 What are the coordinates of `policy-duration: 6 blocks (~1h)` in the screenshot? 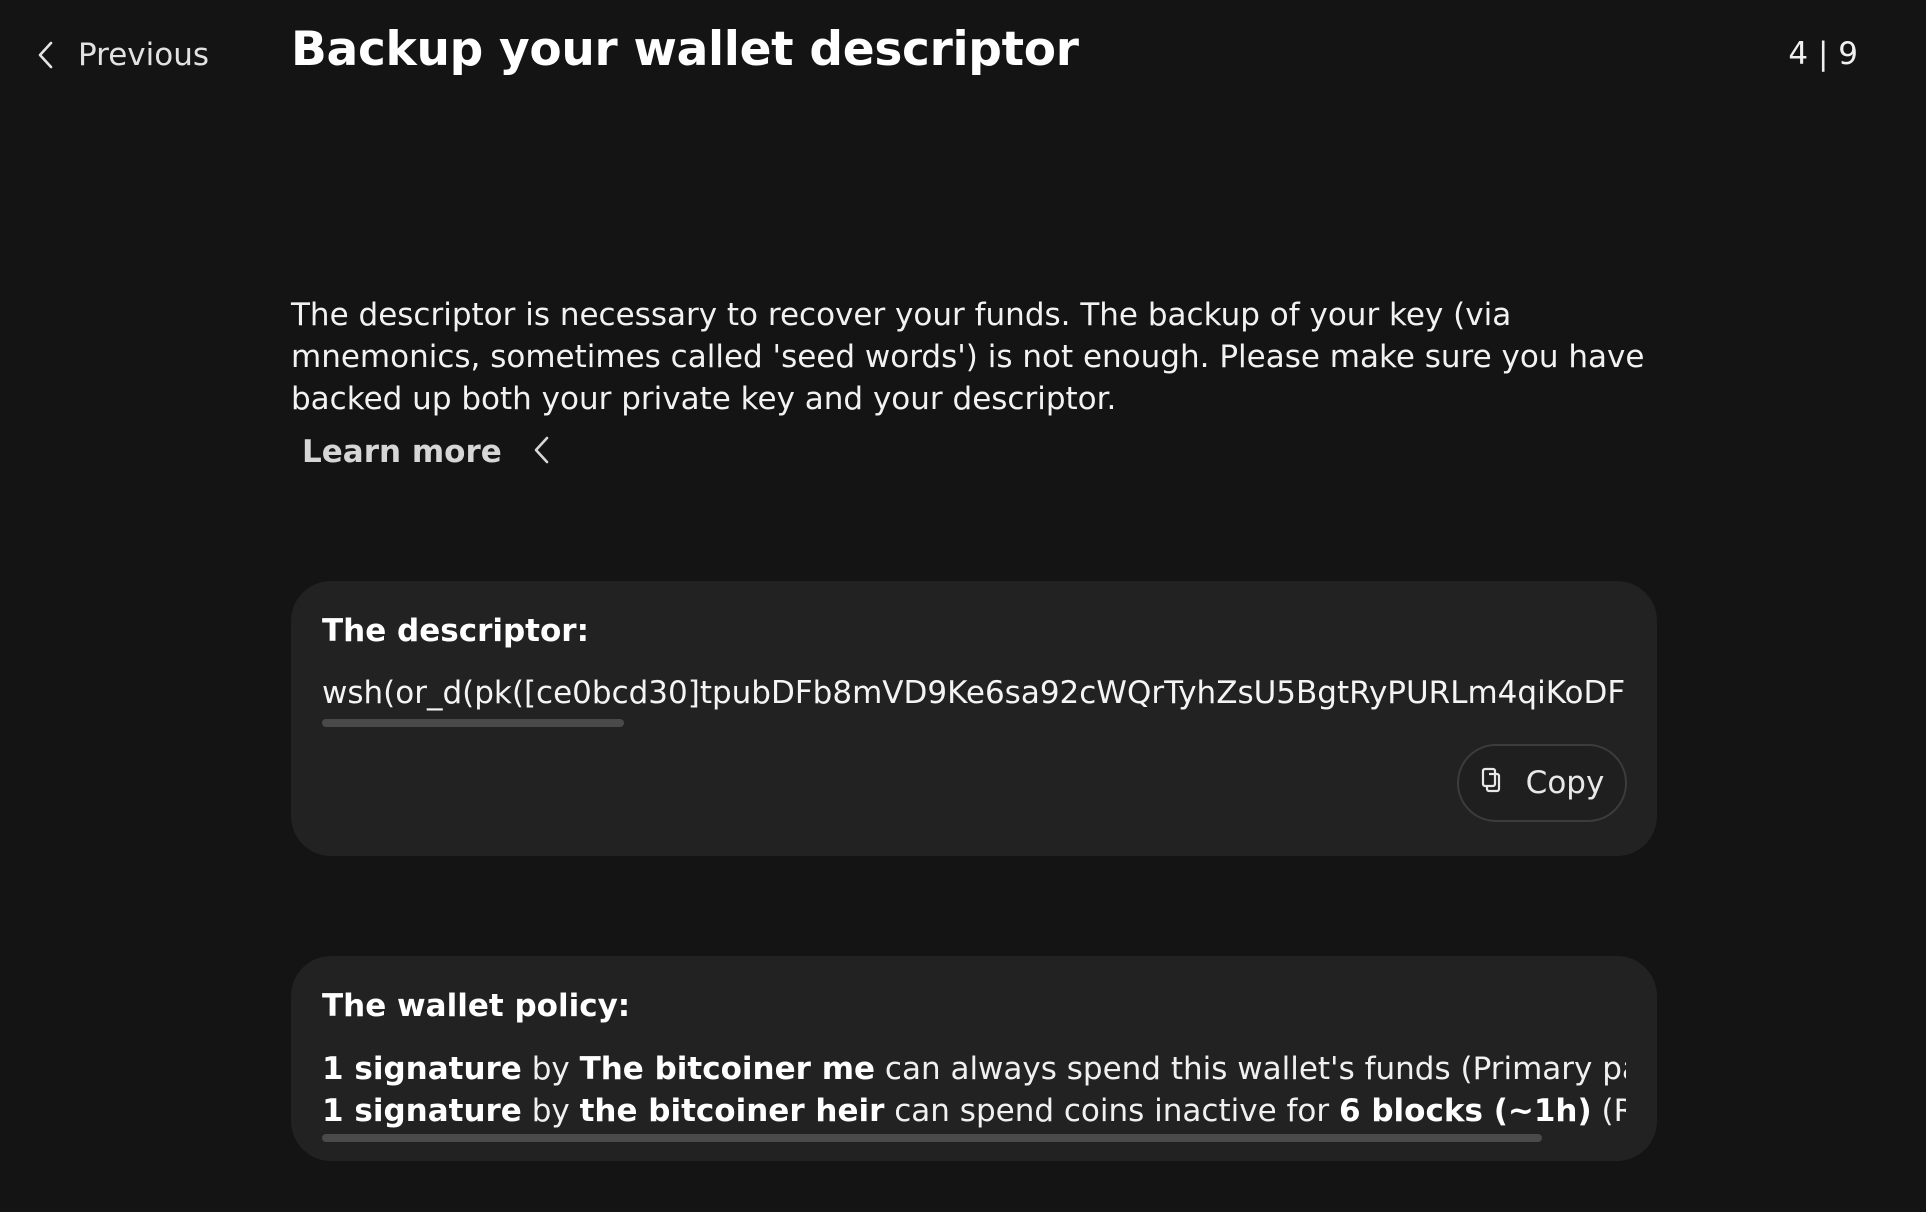 It's located at (1465, 1111).